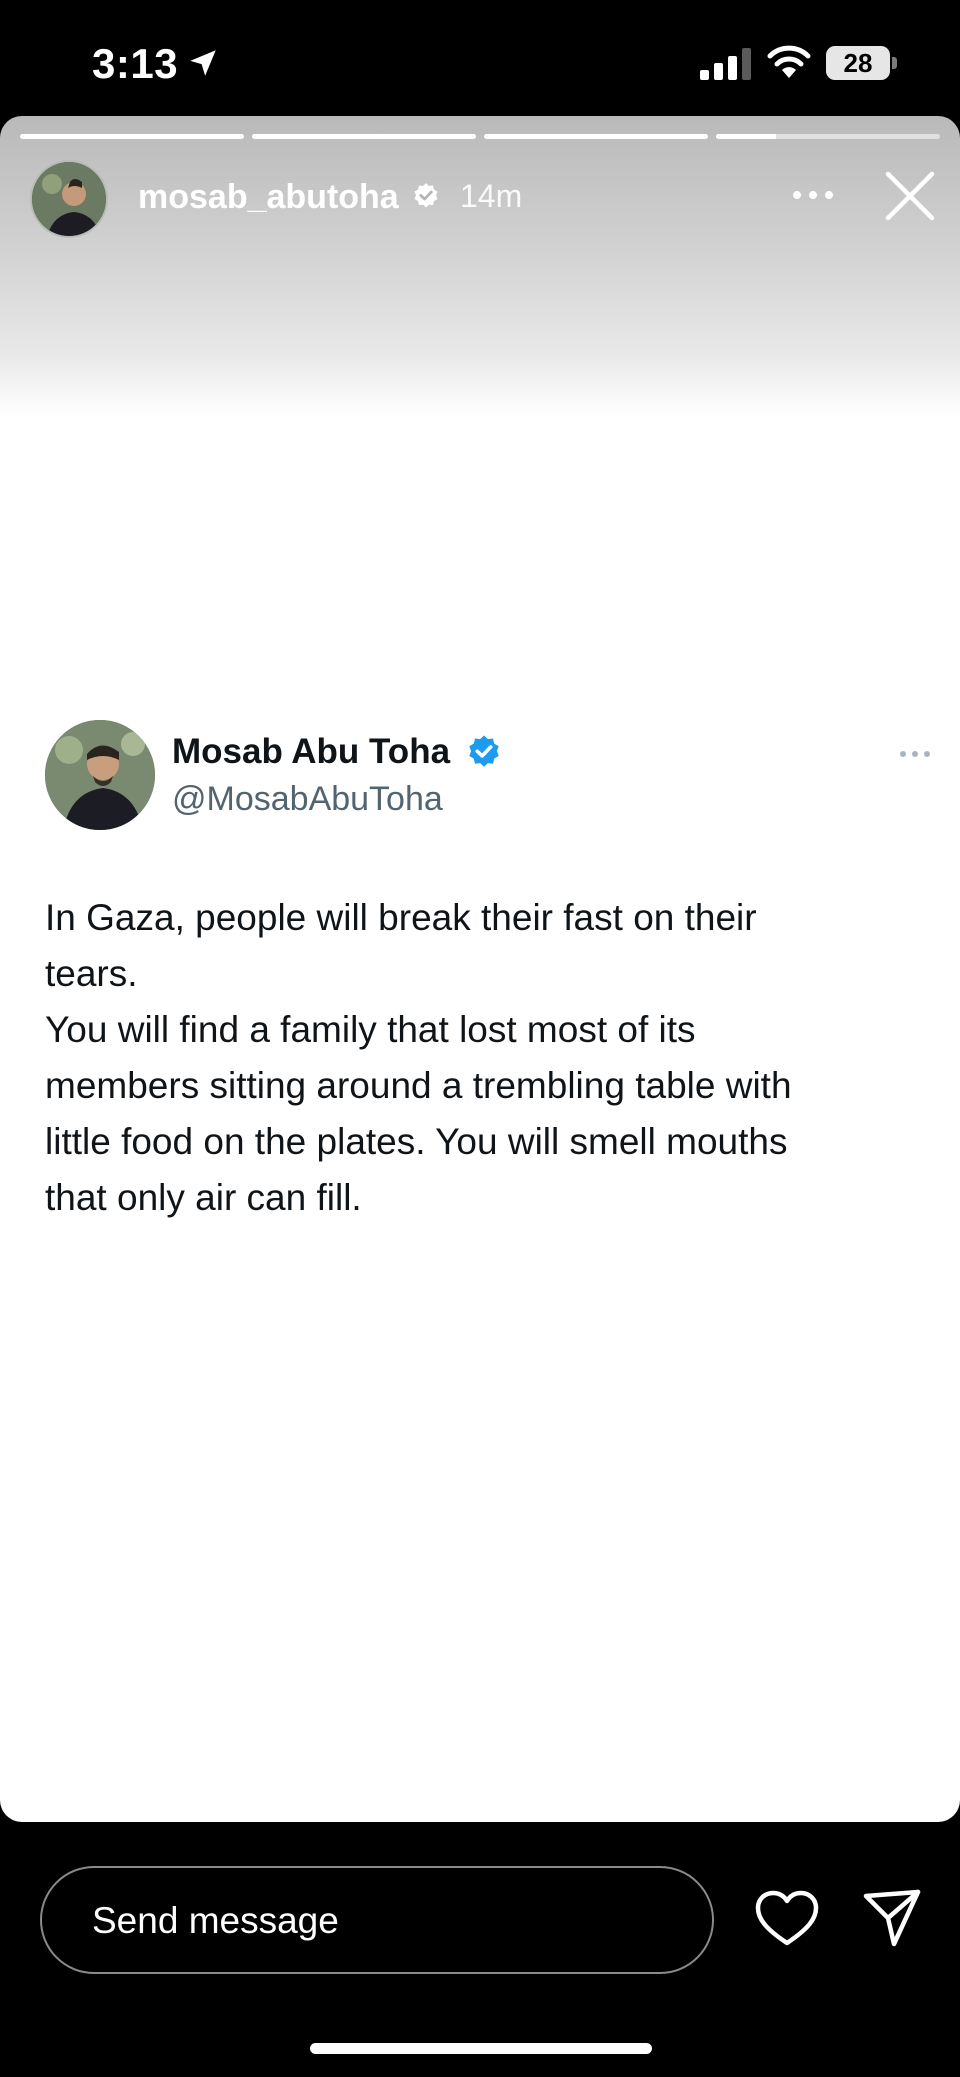  What do you see at coordinates (203, 63) in the screenshot?
I see `location-arrow-icon` at bounding box center [203, 63].